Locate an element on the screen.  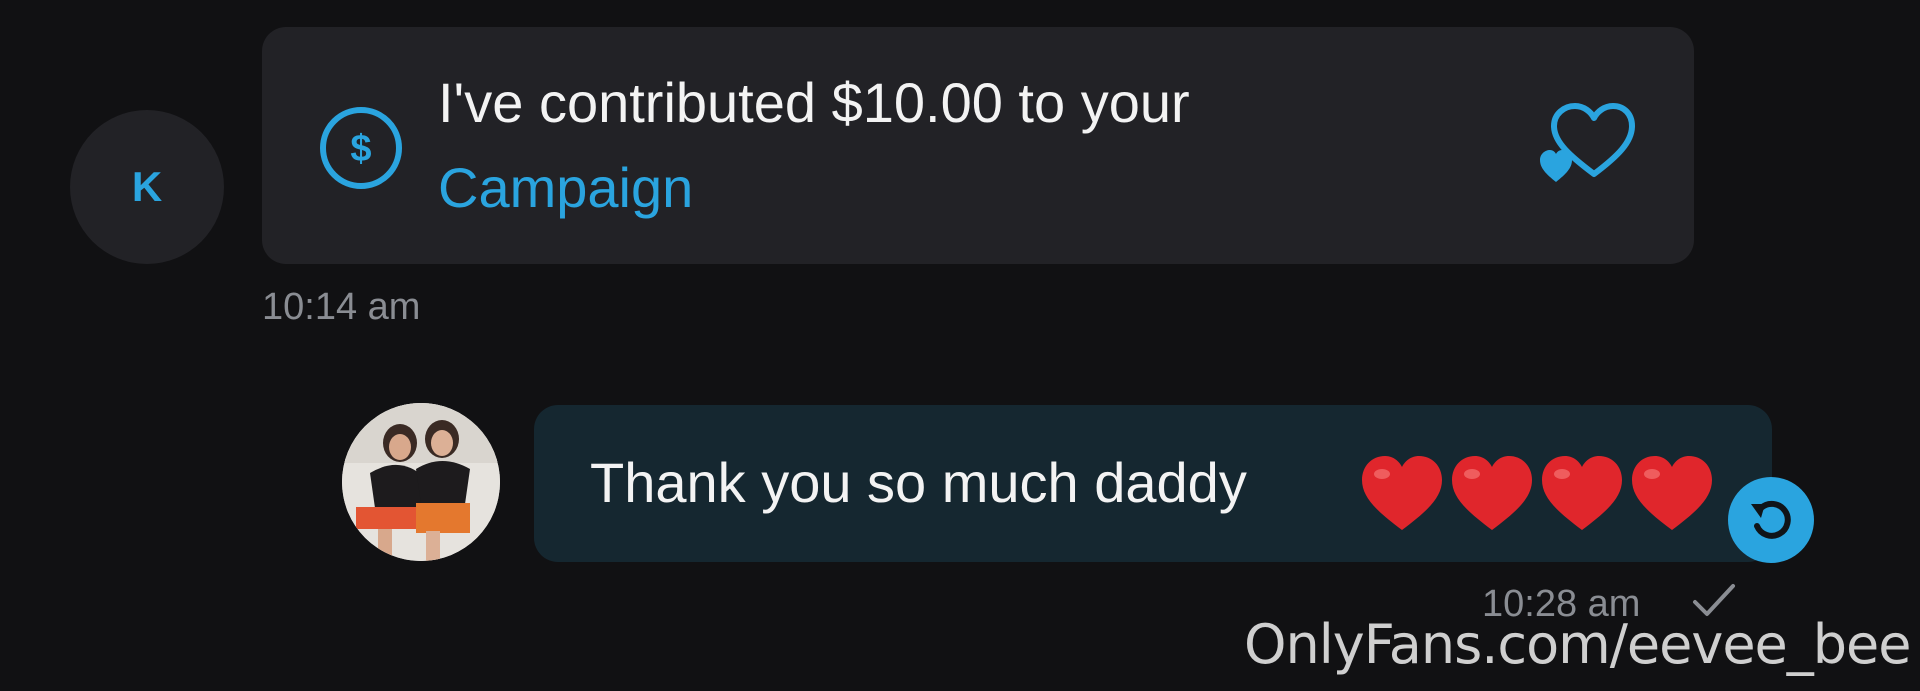
creator-avatar is located at coordinates (421, 482).